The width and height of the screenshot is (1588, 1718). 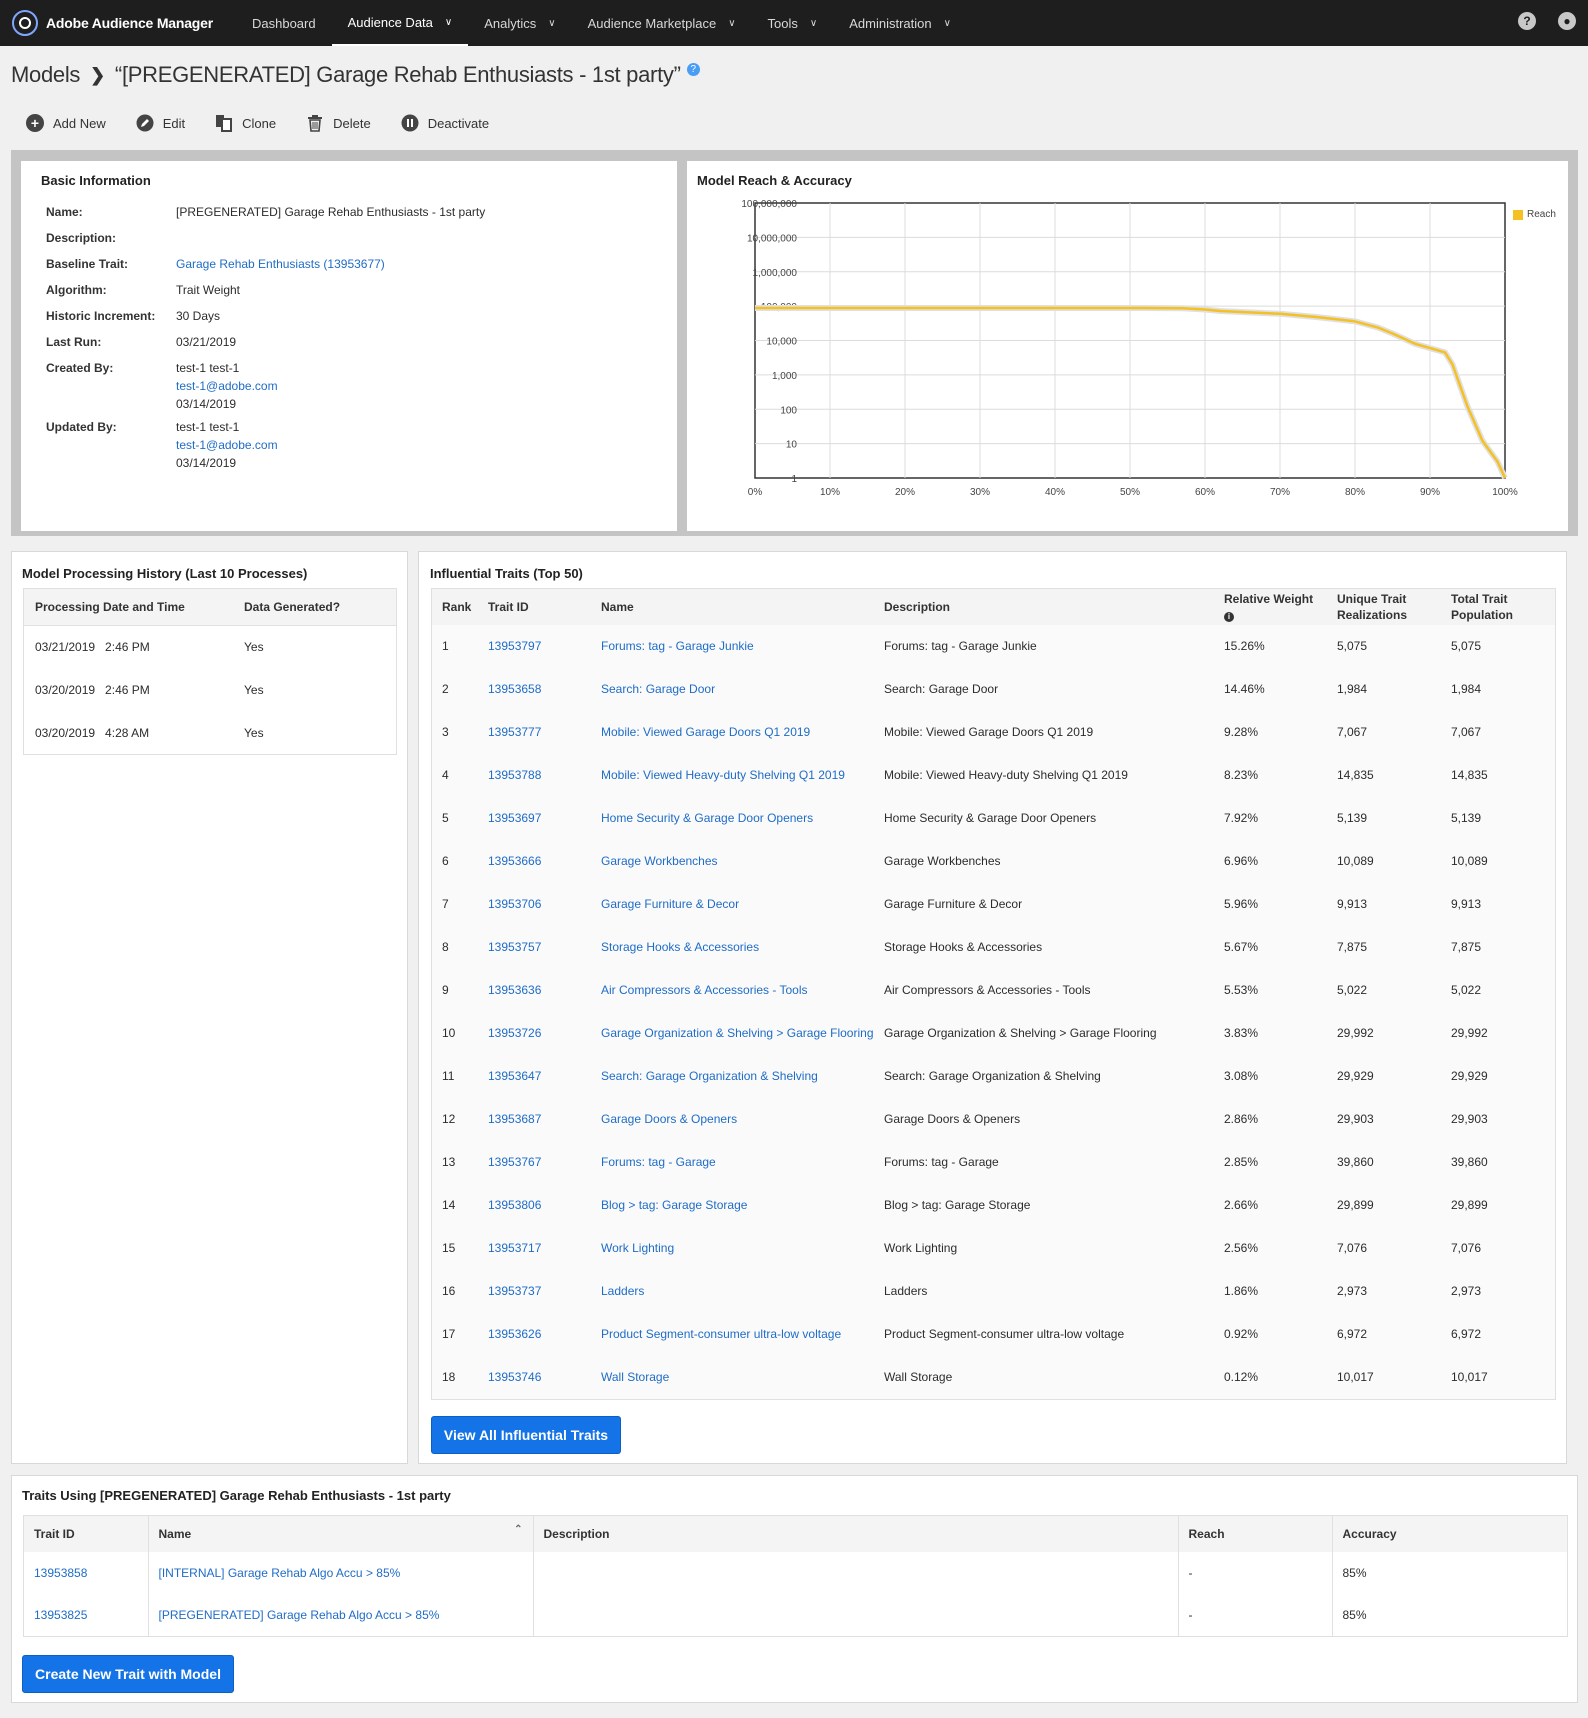 What do you see at coordinates (206, 342) in the screenshot?
I see `info-value-line: 03/21/2019` at bounding box center [206, 342].